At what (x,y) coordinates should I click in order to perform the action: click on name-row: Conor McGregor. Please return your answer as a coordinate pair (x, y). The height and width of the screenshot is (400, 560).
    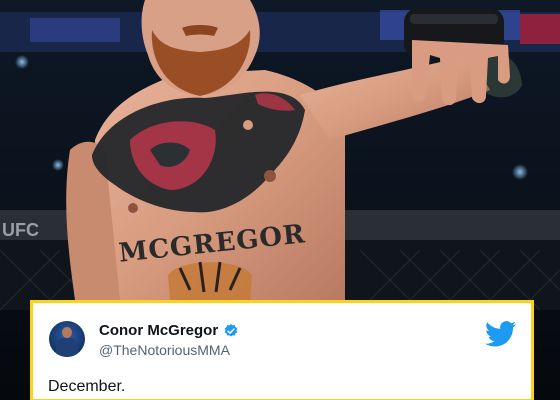
    Looking at the image, I should click on (169, 330).